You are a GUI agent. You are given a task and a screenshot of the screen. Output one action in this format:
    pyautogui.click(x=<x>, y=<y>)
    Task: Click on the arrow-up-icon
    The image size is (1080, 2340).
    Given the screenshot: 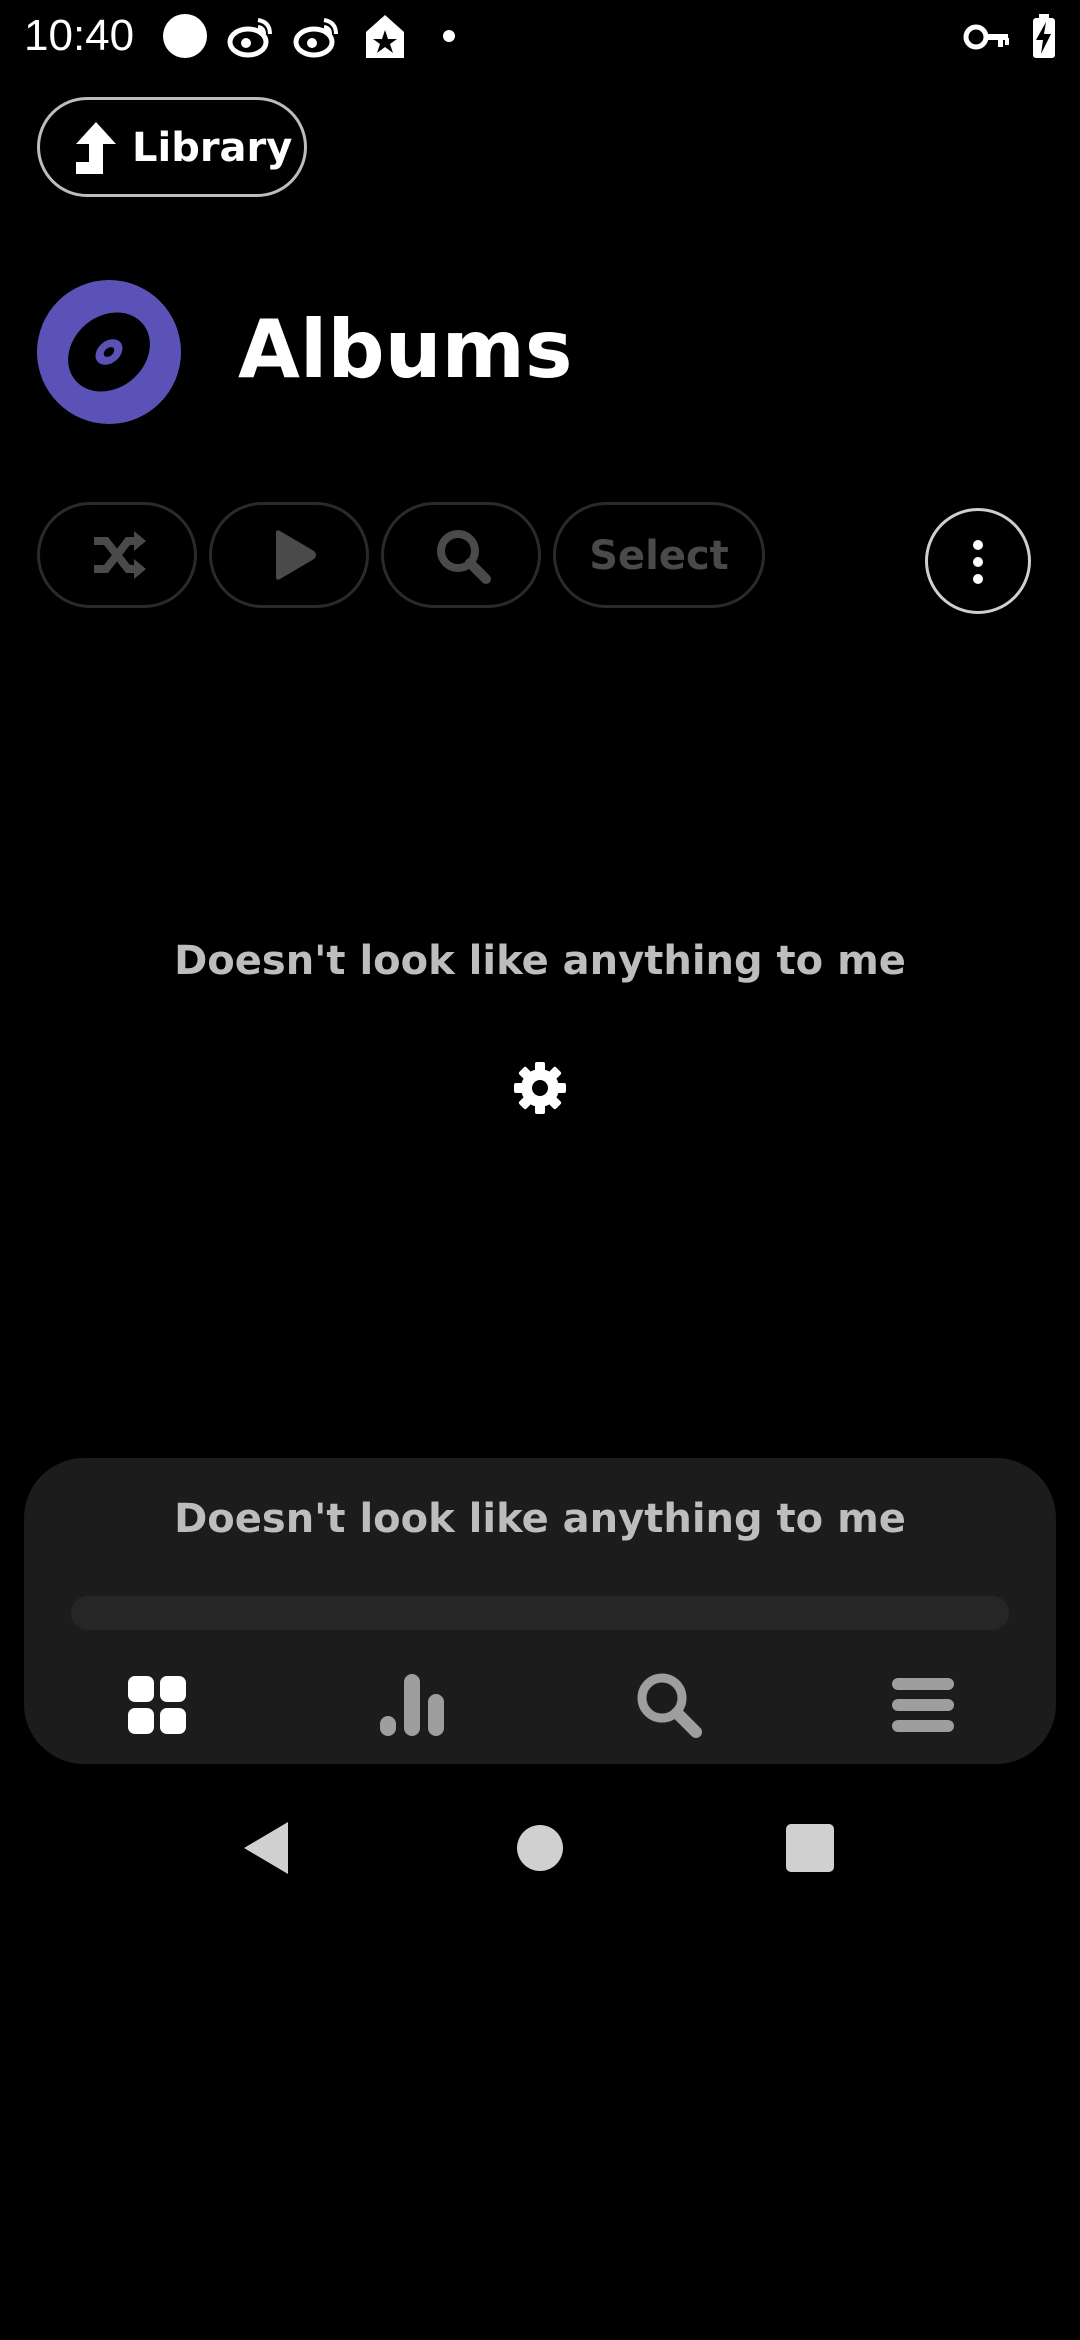 What is the action you would take?
    pyautogui.click(x=96, y=148)
    